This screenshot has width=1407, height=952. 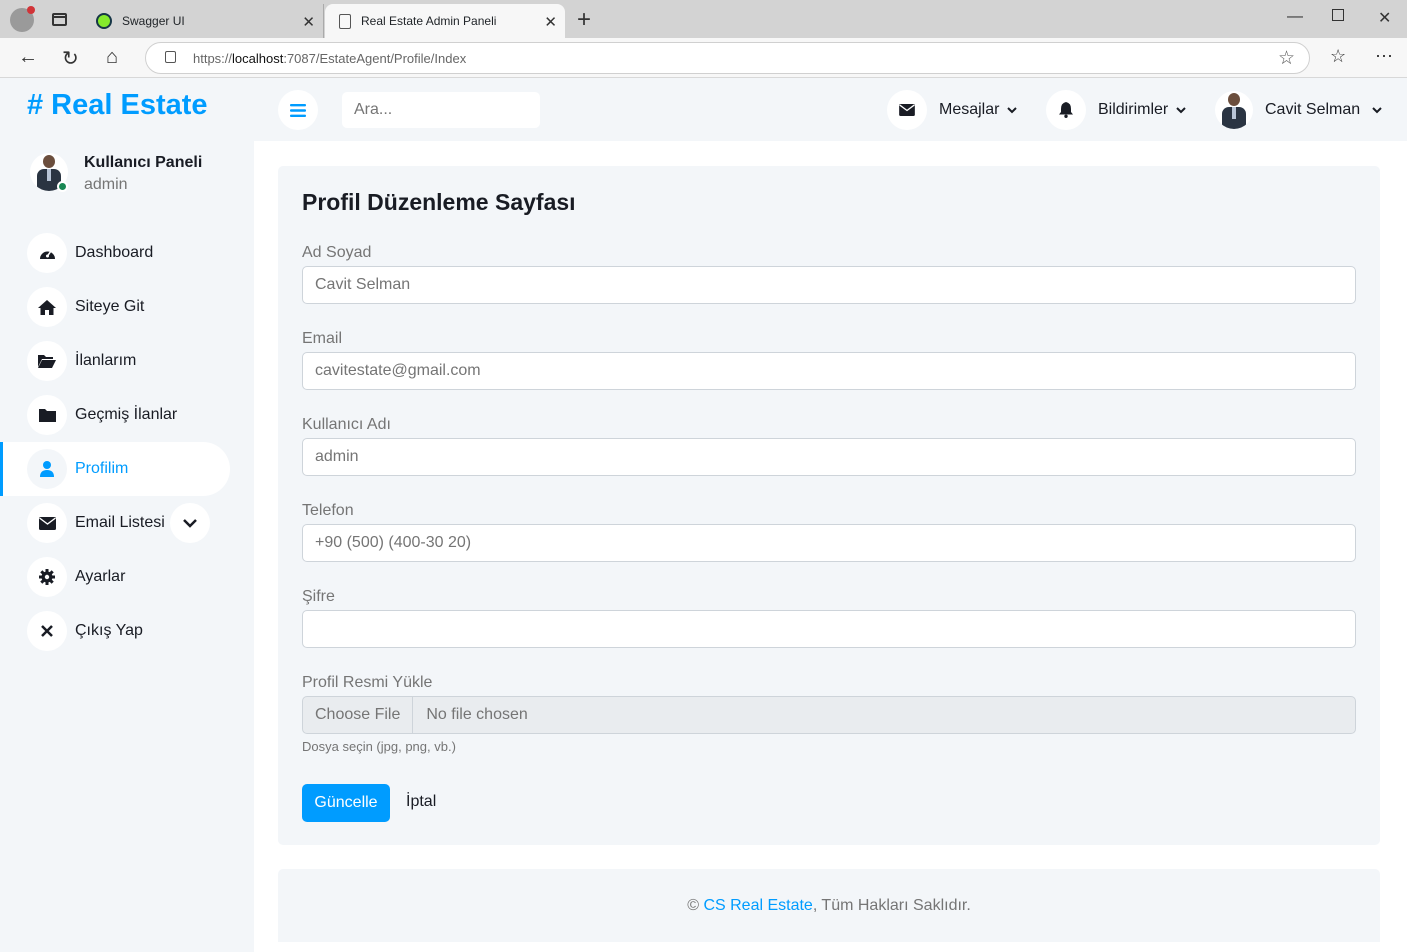 I want to click on sidebar-item-label: İlanlarım, so click(x=106, y=360).